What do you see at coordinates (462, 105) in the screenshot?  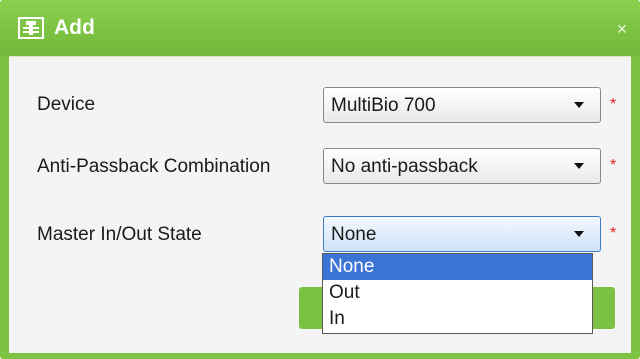 I see `device-select: MultiBio 700` at bounding box center [462, 105].